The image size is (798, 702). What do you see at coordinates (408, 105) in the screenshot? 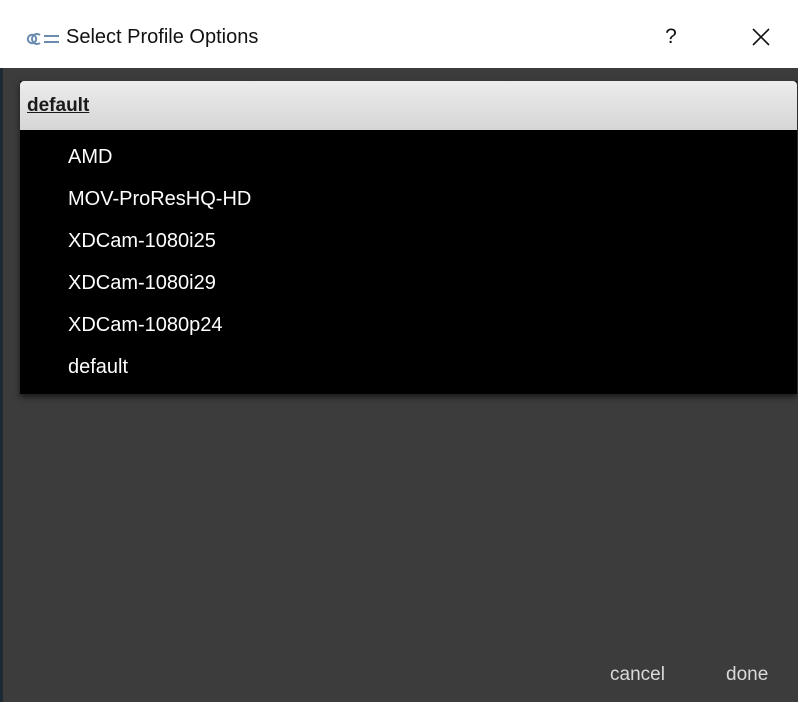
I see `profile-combobox: default` at bounding box center [408, 105].